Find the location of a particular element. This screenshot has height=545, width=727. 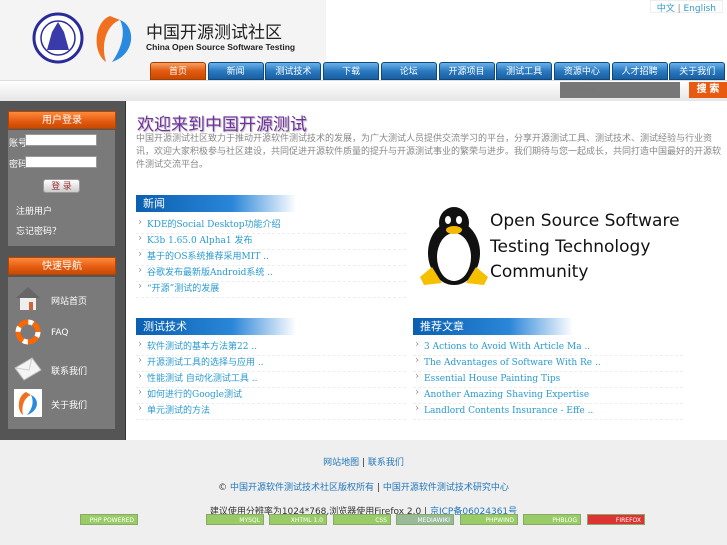

register-link: 注册用户 is located at coordinates (34, 210).